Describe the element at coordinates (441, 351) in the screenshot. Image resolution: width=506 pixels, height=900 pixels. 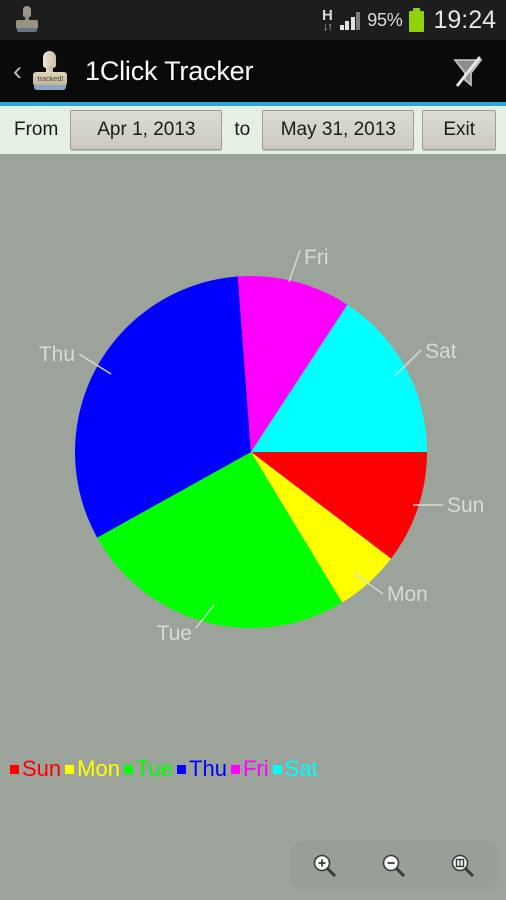
I see `pie-label-sat: Sat` at that location.